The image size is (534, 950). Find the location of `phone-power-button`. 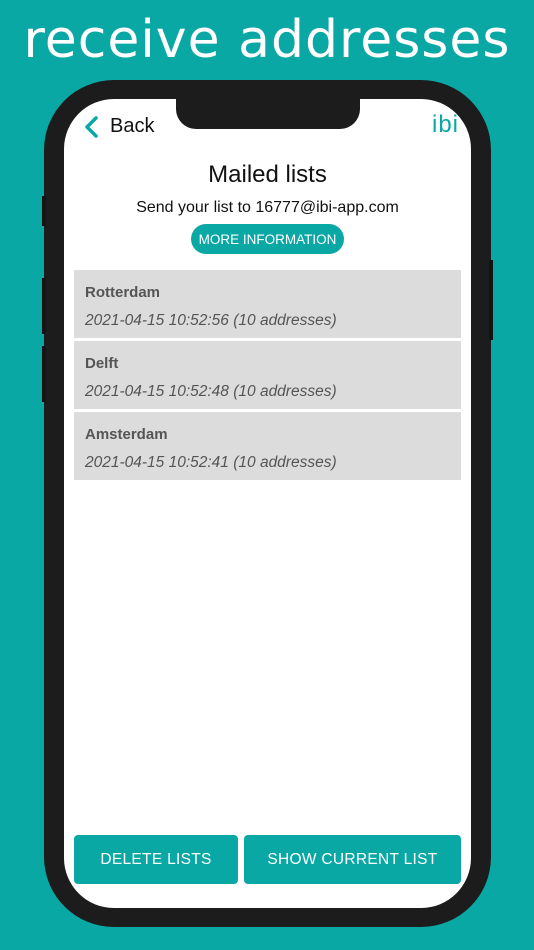

phone-power-button is located at coordinates (491, 300).